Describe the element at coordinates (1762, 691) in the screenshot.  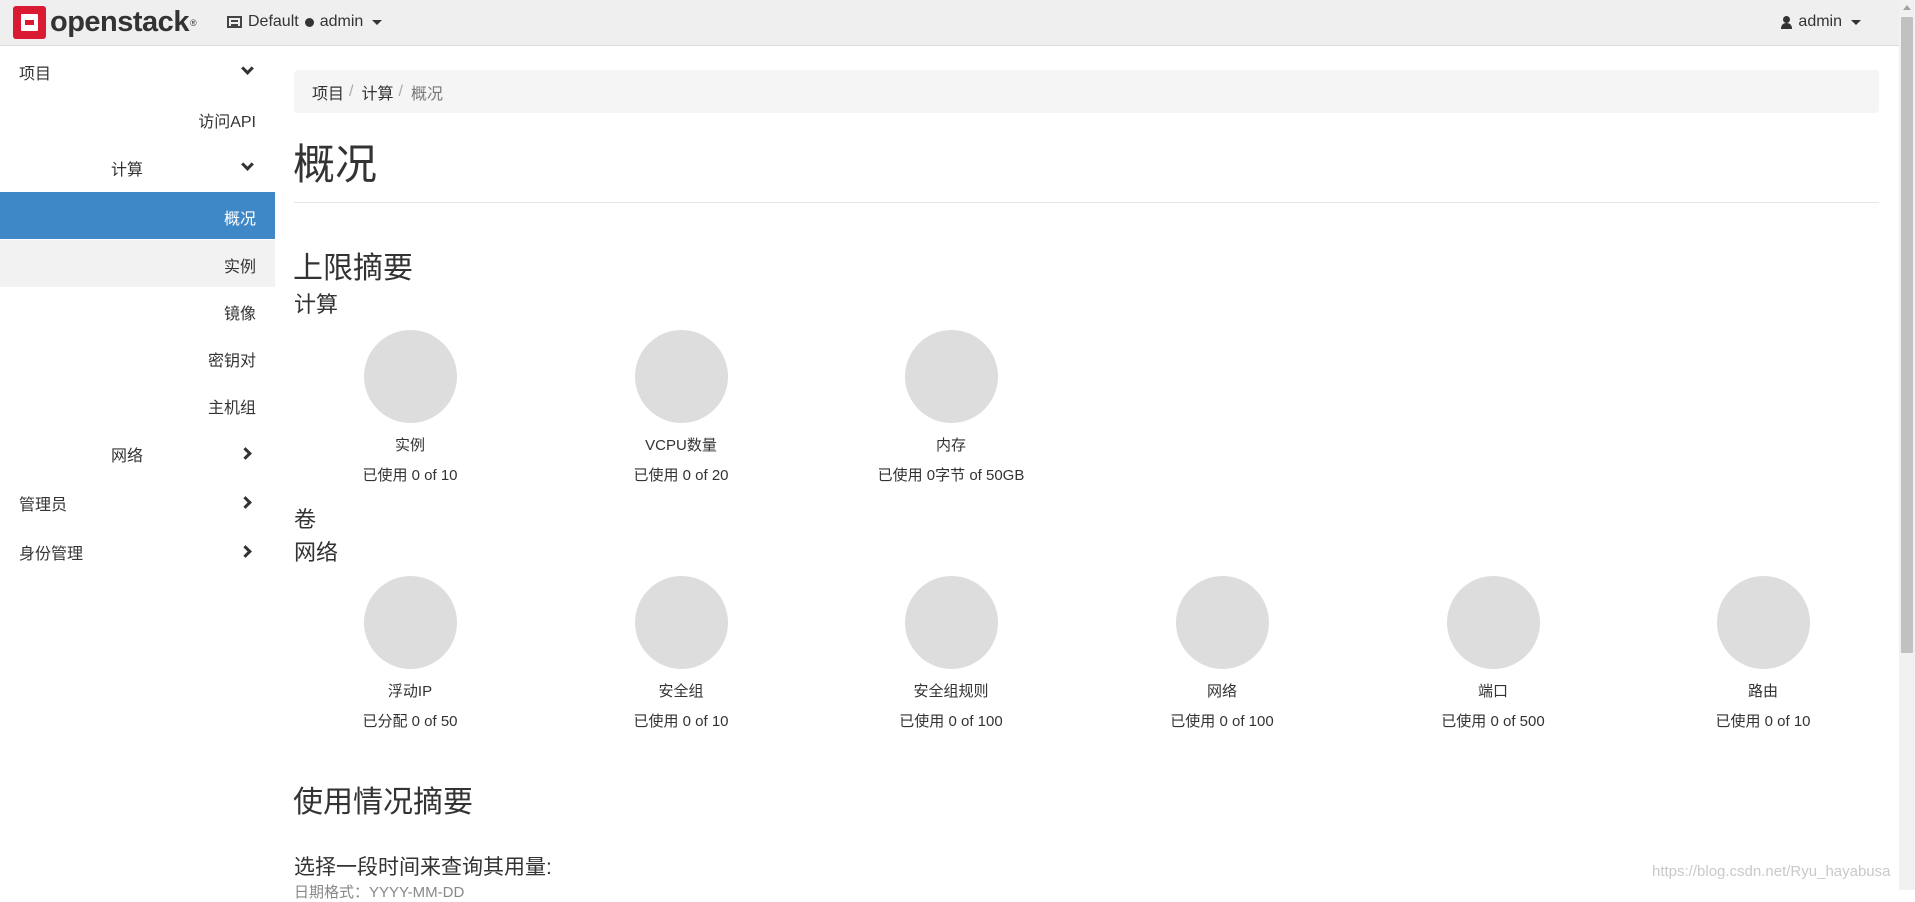
I see `quota-label: 路由` at that location.